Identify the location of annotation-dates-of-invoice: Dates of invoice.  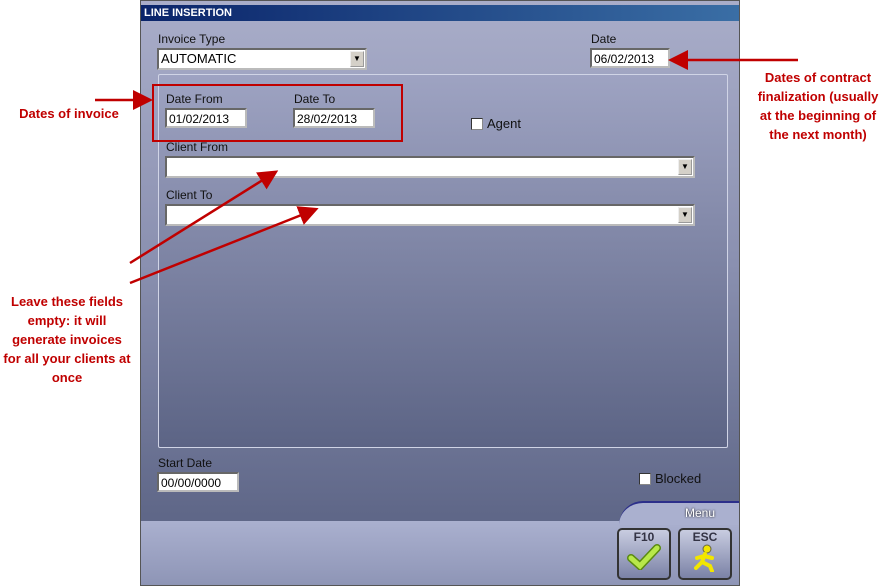
(69, 113).